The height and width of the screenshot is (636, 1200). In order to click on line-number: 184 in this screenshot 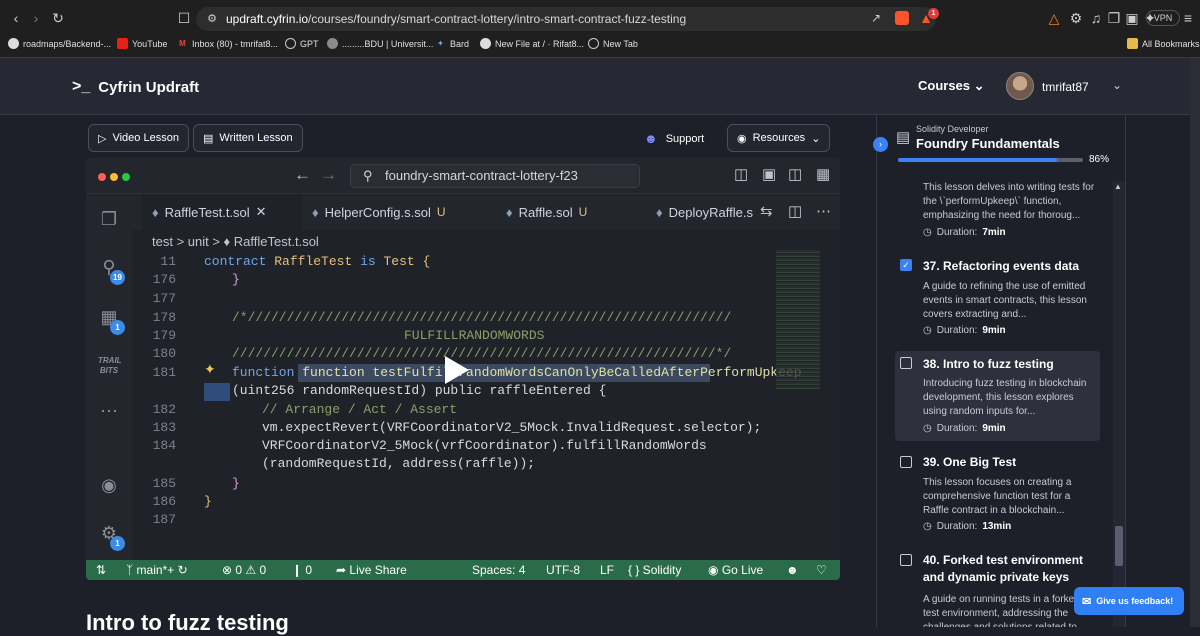, I will do `click(164, 445)`.